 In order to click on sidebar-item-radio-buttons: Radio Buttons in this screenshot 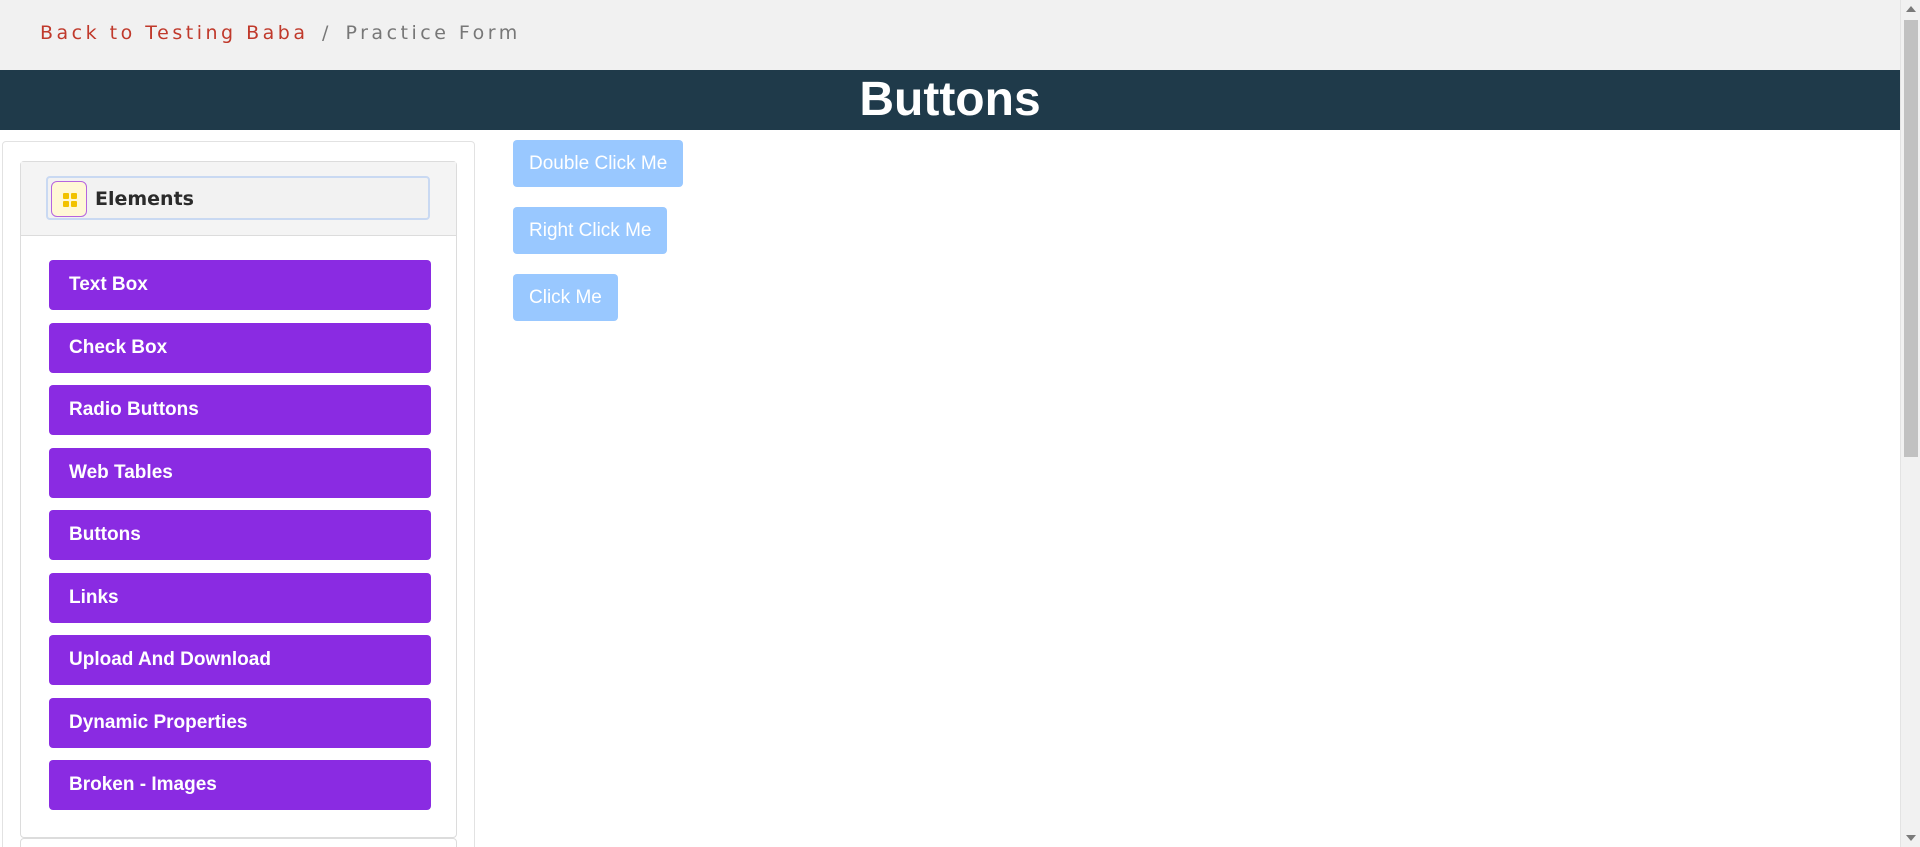, I will do `click(240, 410)`.